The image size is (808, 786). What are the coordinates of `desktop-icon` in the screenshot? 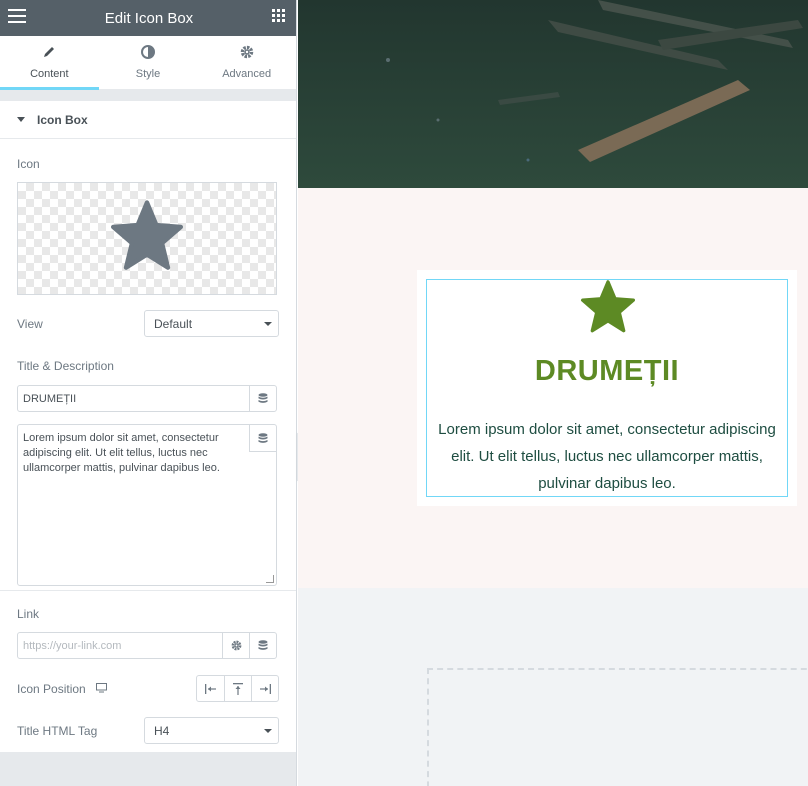 It's located at (101, 689).